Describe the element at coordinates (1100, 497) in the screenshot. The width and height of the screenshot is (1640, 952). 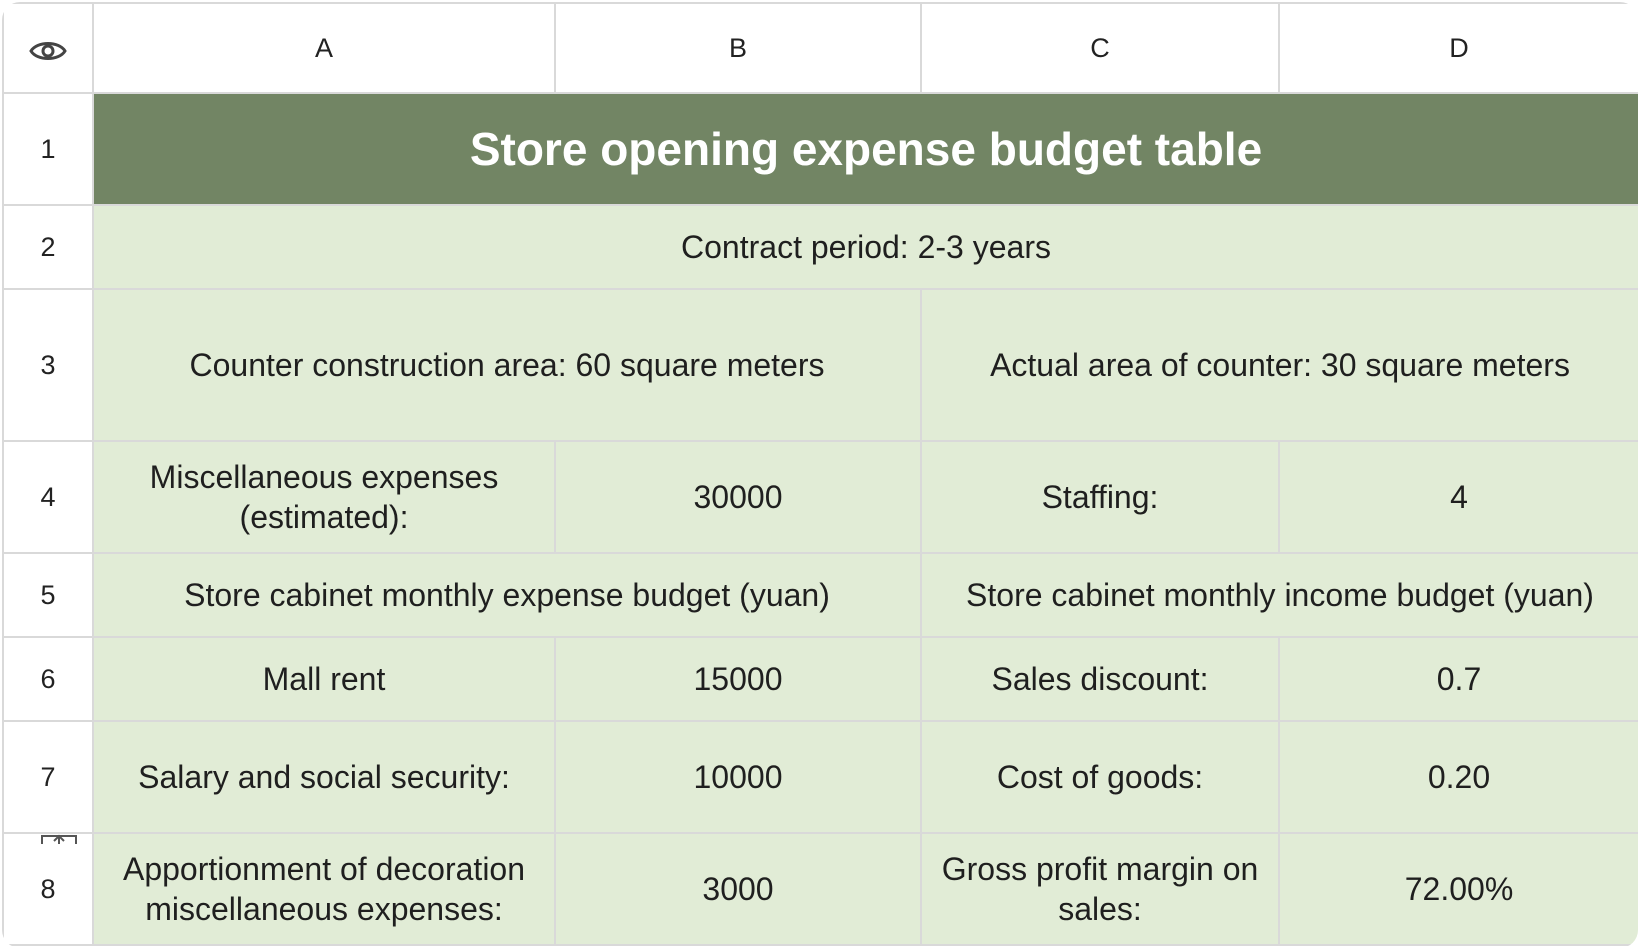
I see `staffing-label-cell: Staffing:` at that location.